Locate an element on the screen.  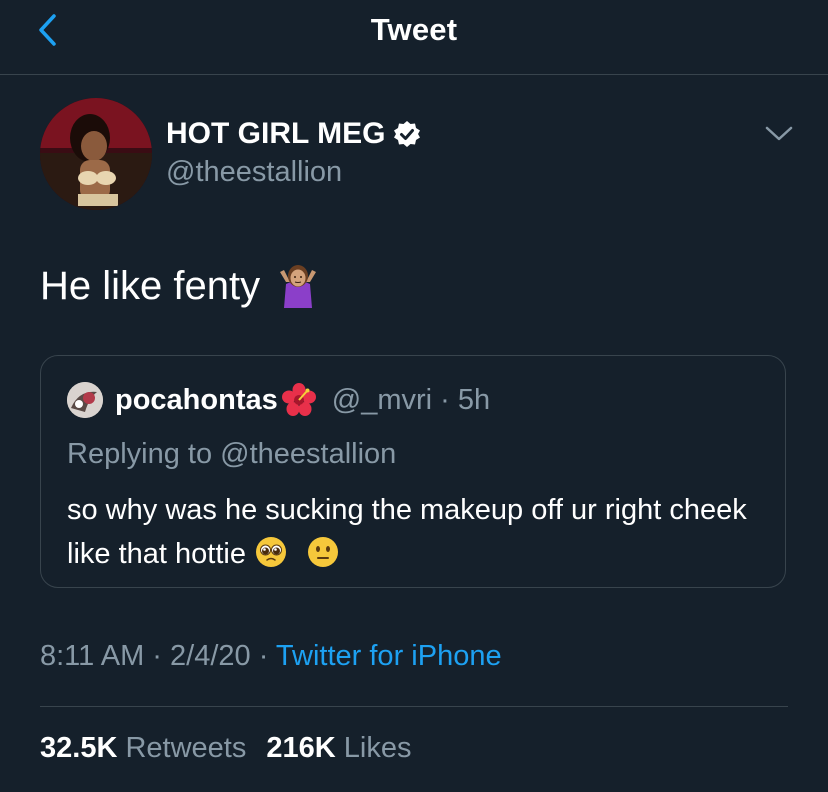
tweet-source-link: Twitter for iPhone is located at coordinates (389, 656).